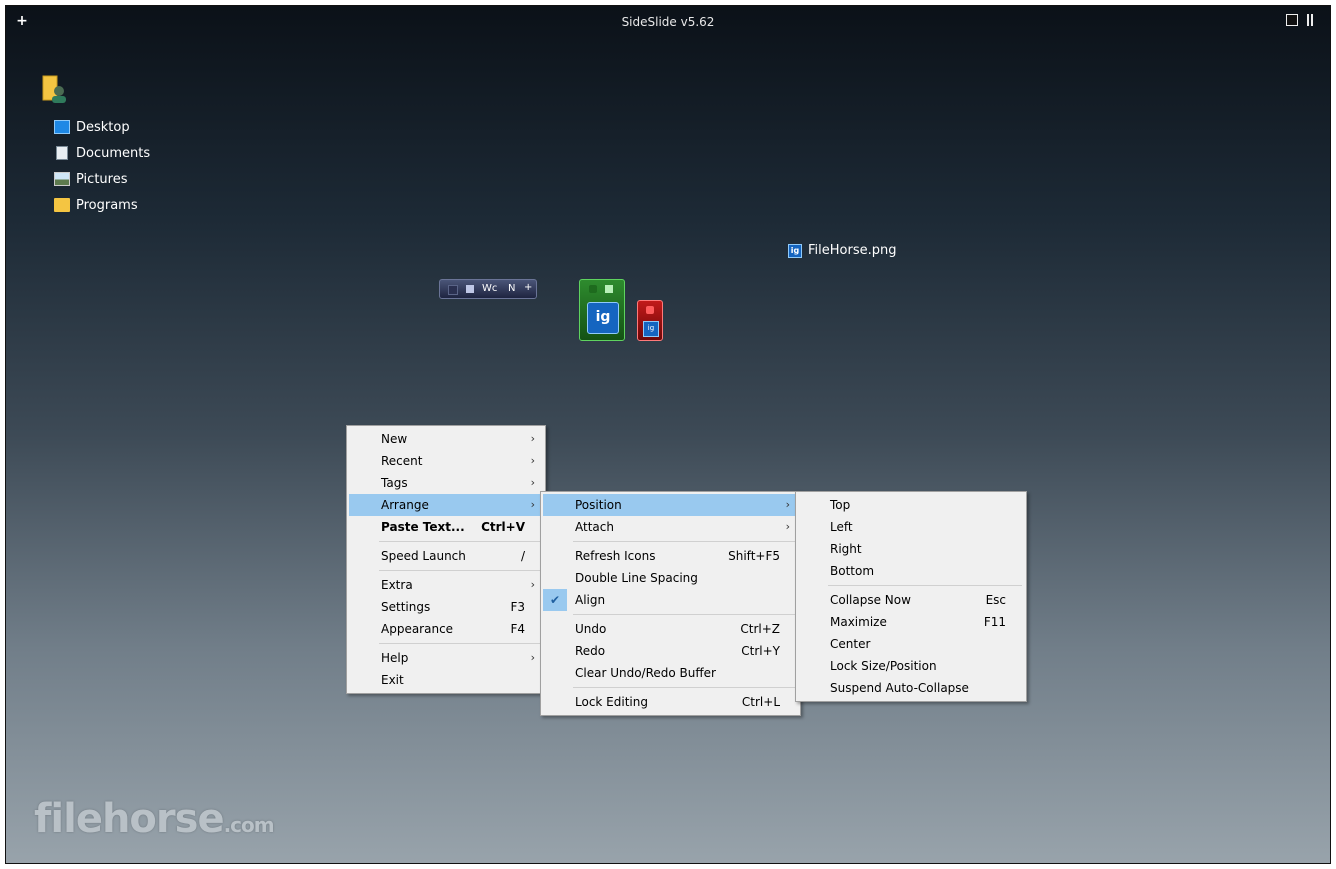  Describe the element at coordinates (446, 658) in the screenshot. I see `menu-item-help: Help ›` at that location.